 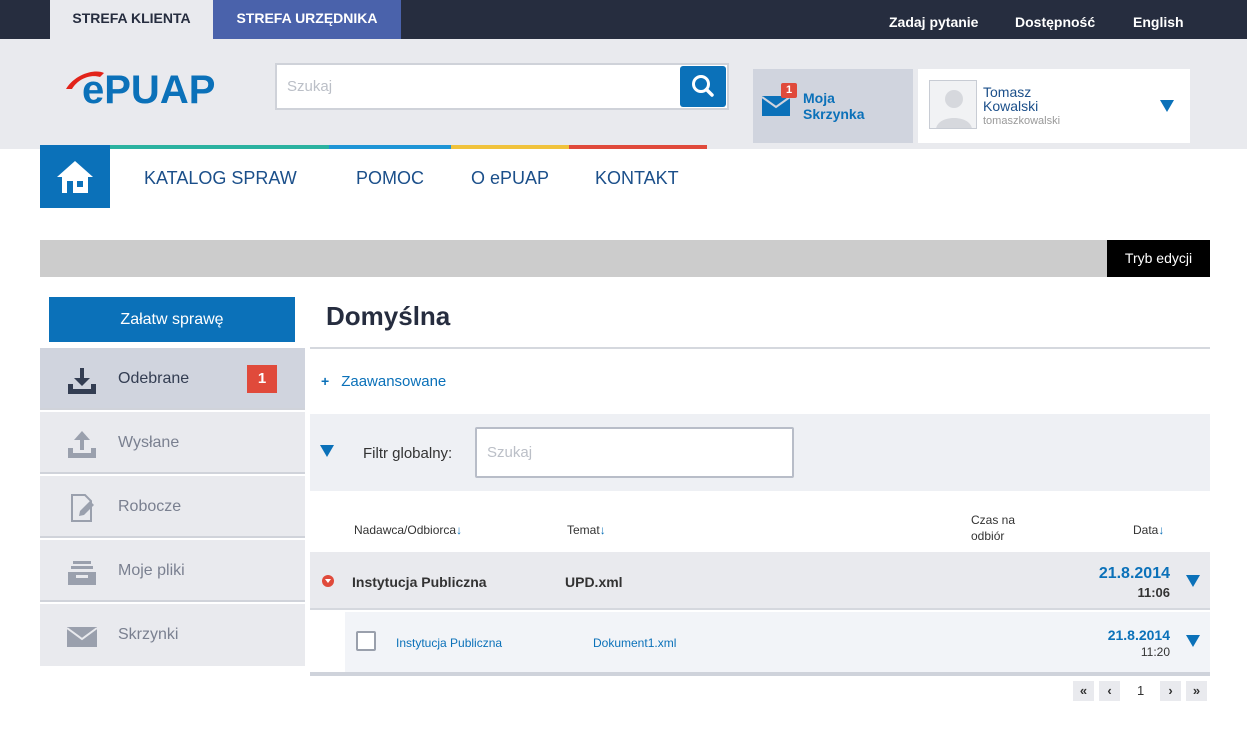 I want to click on row-time: 11:20, so click(x=1155, y=652).